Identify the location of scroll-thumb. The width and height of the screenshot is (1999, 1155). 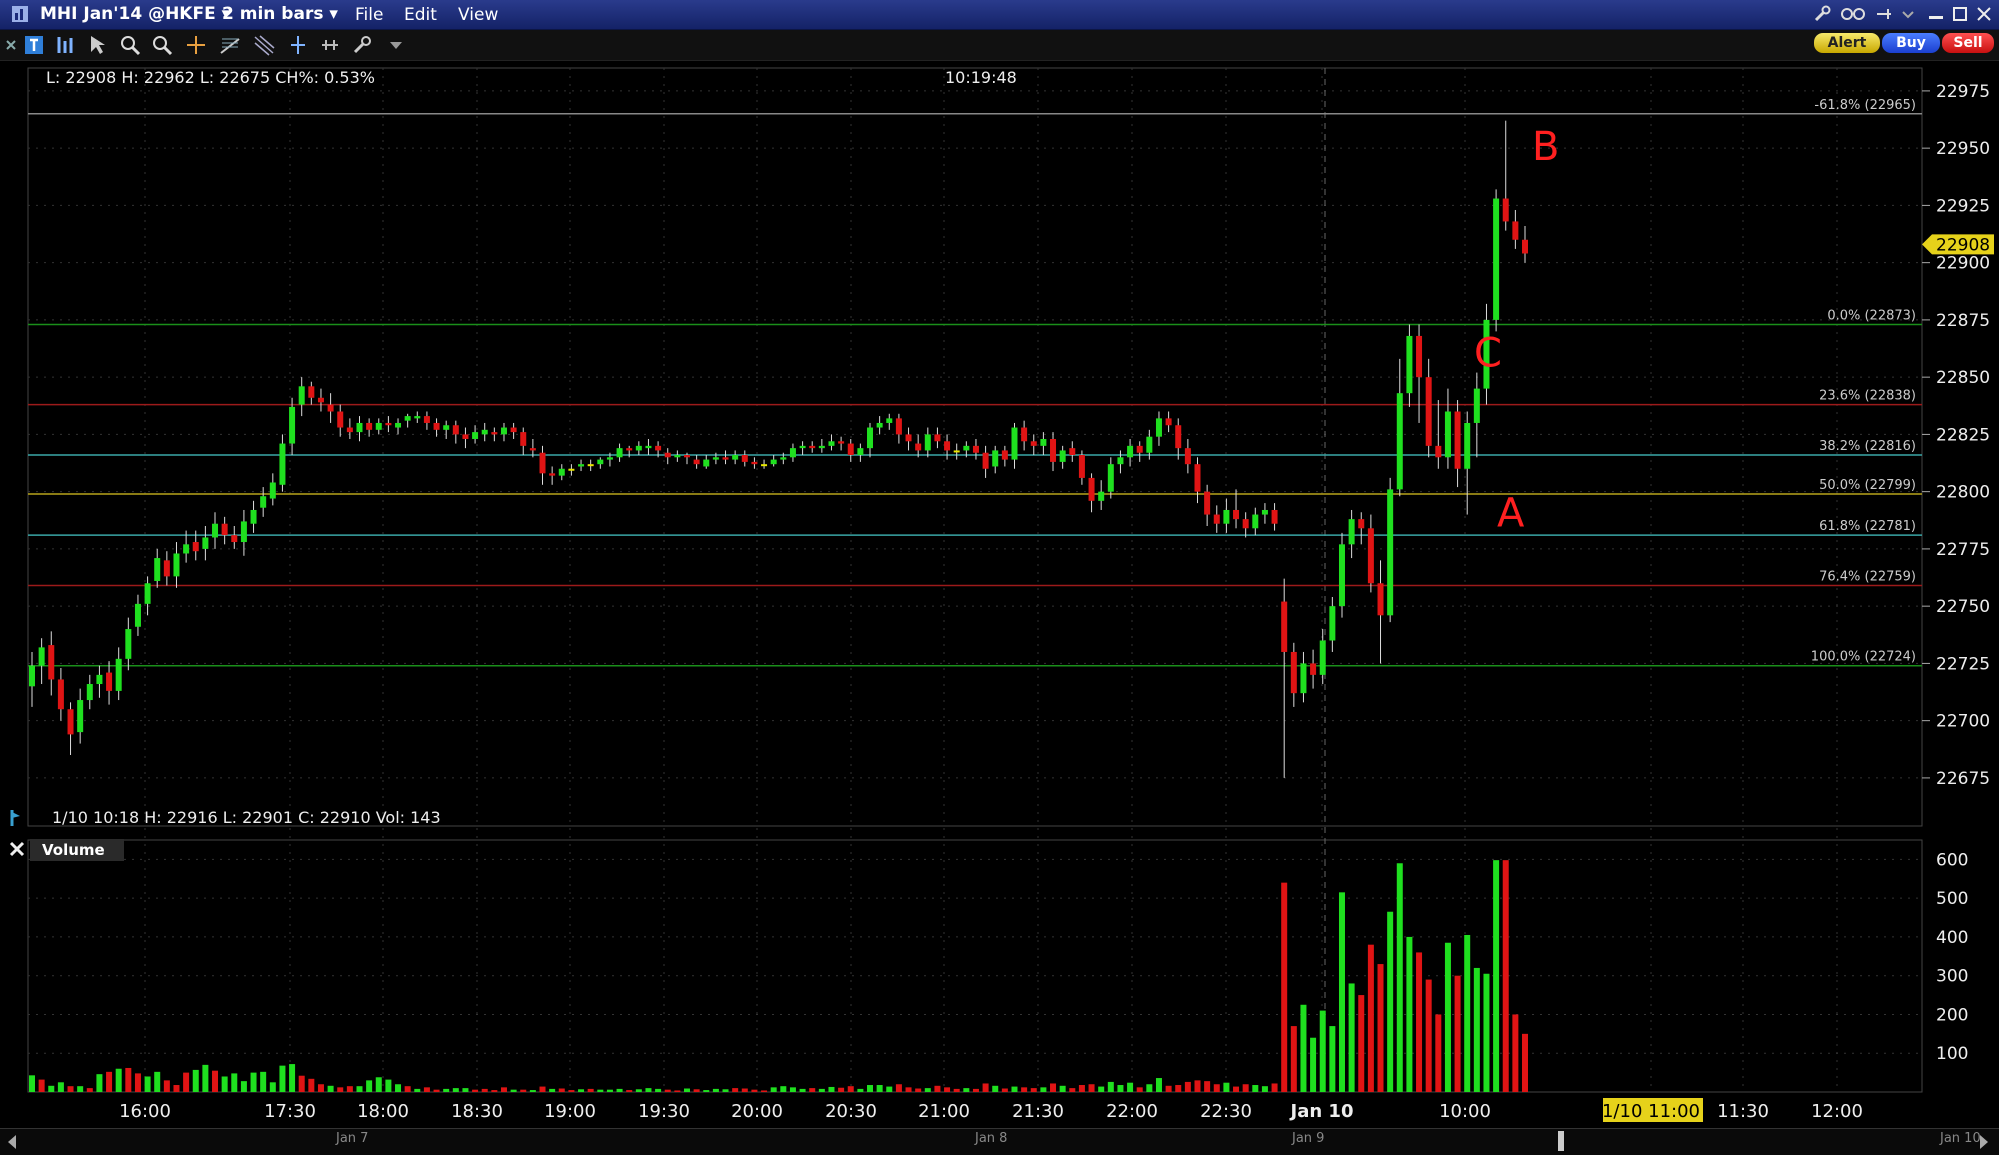
(1561, 1141).